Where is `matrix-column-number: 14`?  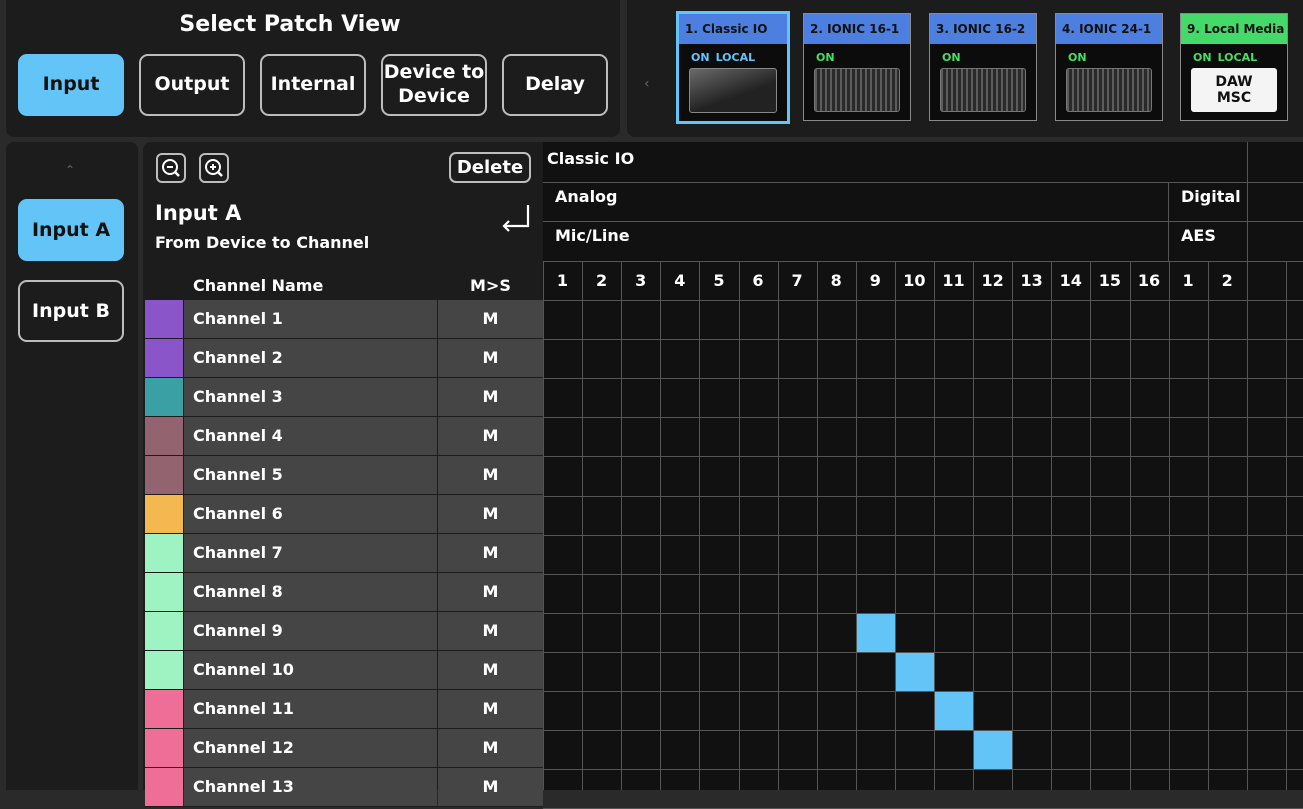
matrix-column-number: 14 is located at coordinates (1070, 280).